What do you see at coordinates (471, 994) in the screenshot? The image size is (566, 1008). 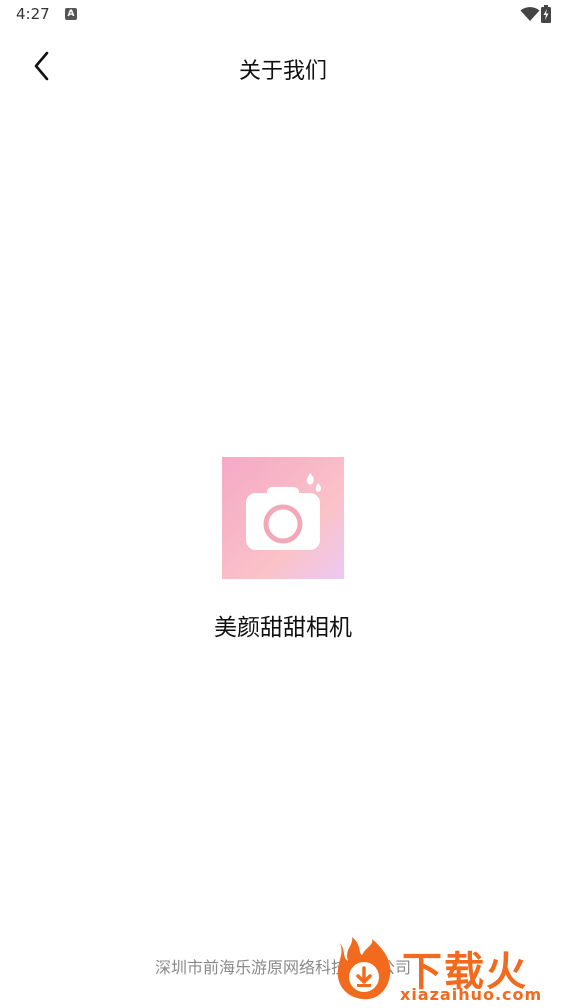 I see `watermark-url: xiazaihuo.com` at bounding box center [471, 994].